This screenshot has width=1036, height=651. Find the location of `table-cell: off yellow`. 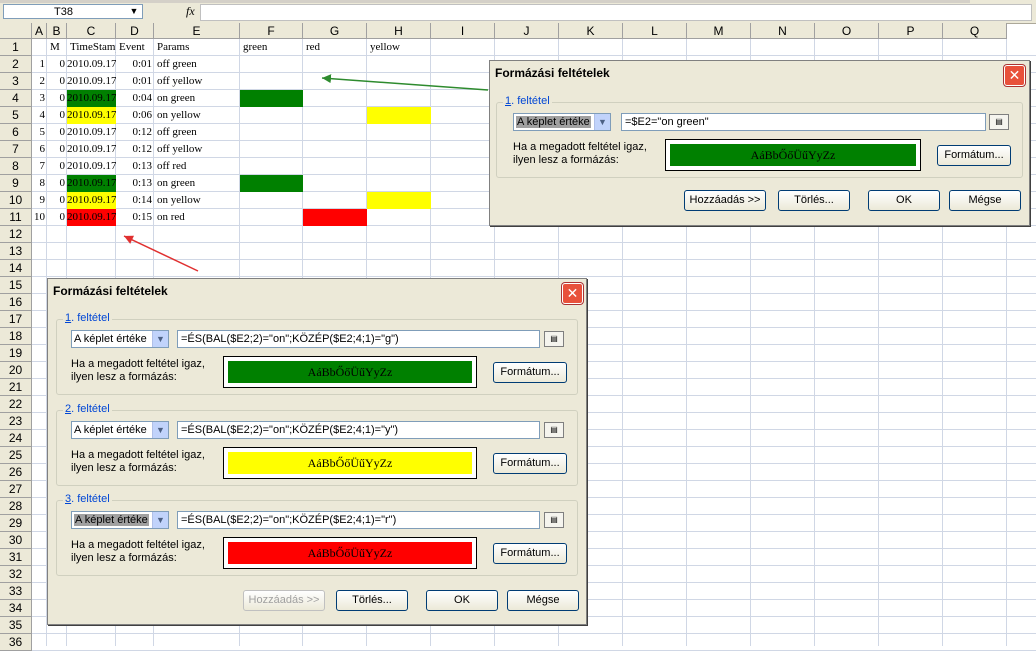

table-cell: off yellow is located at coordinates (197, 149).